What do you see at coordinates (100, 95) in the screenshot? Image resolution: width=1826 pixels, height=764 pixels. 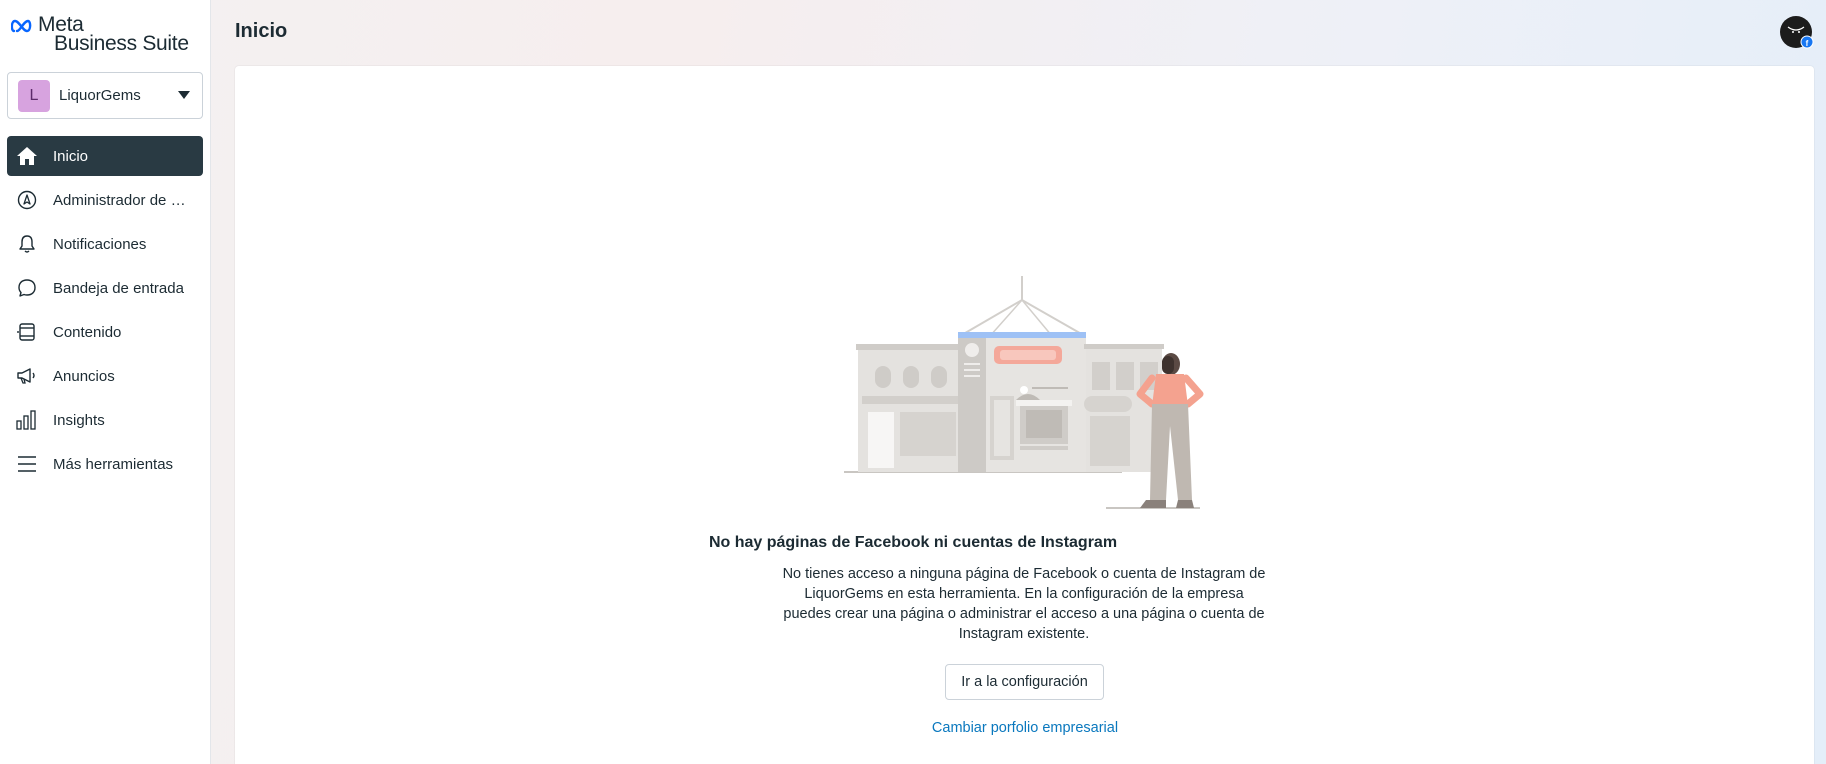 I see `account-name: LiquorGems` at bounding box center [100, 95].